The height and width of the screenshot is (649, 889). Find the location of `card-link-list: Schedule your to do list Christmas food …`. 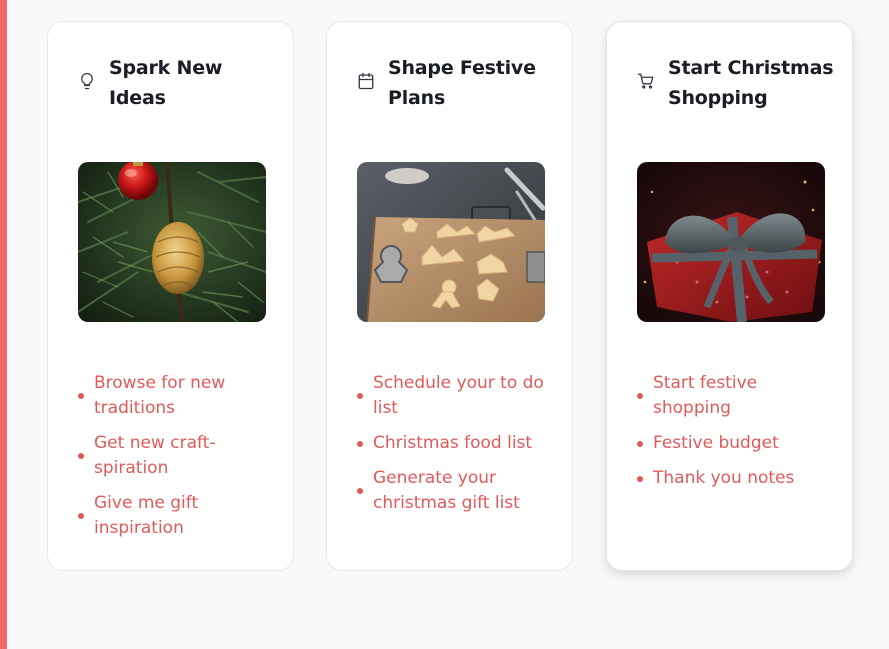

card-link-list: Schedule your to do list Christmas food … is located at coordinates (457, 448).